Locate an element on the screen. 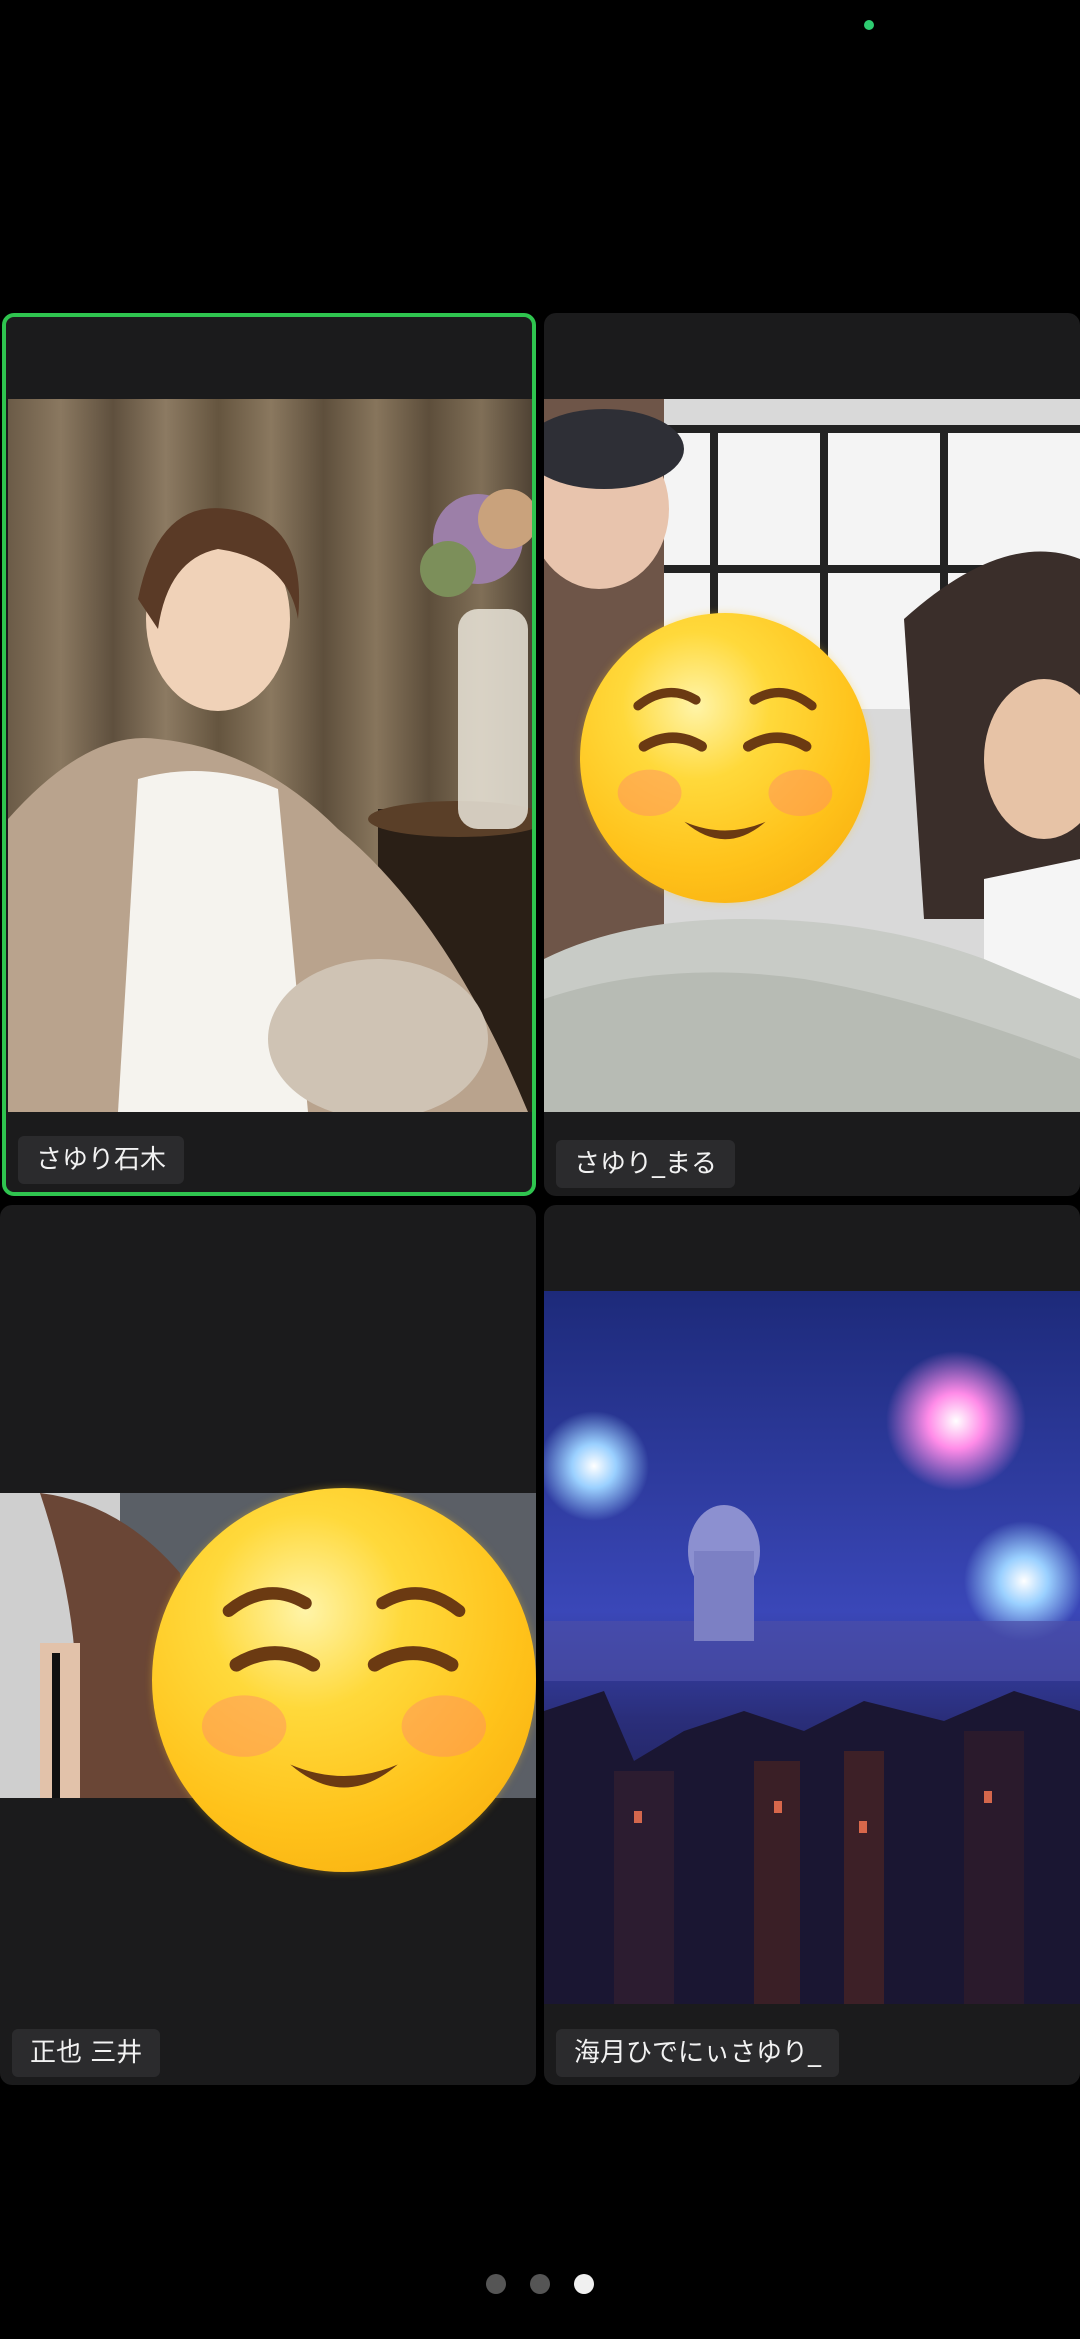 This screenshot has width=1080, height=2339. page-indicator is located at coordinates (540, 2284).